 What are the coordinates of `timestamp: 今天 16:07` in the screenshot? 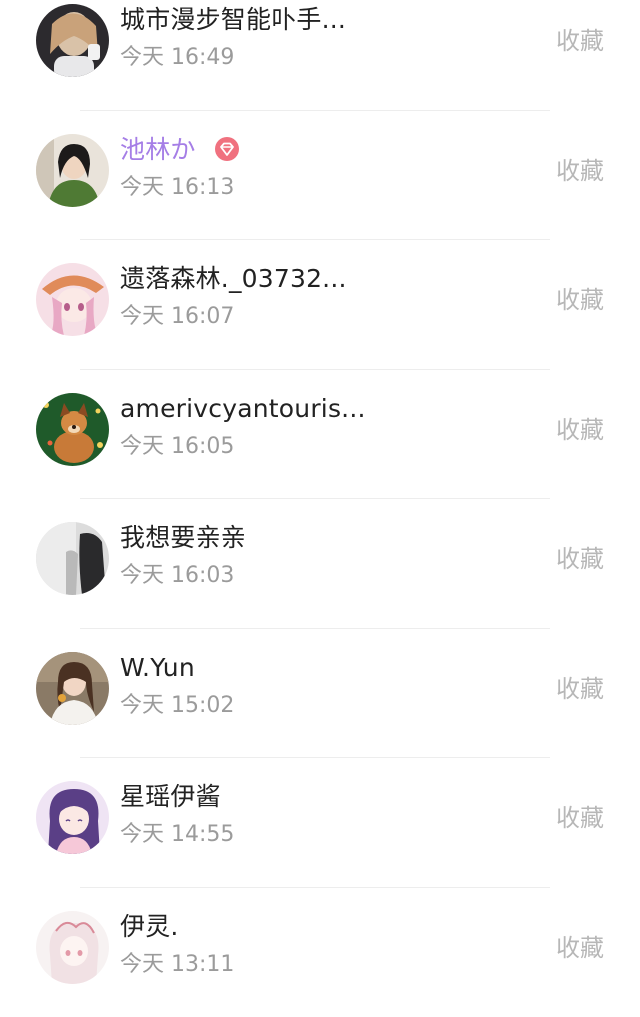 It's located at (177, 317).